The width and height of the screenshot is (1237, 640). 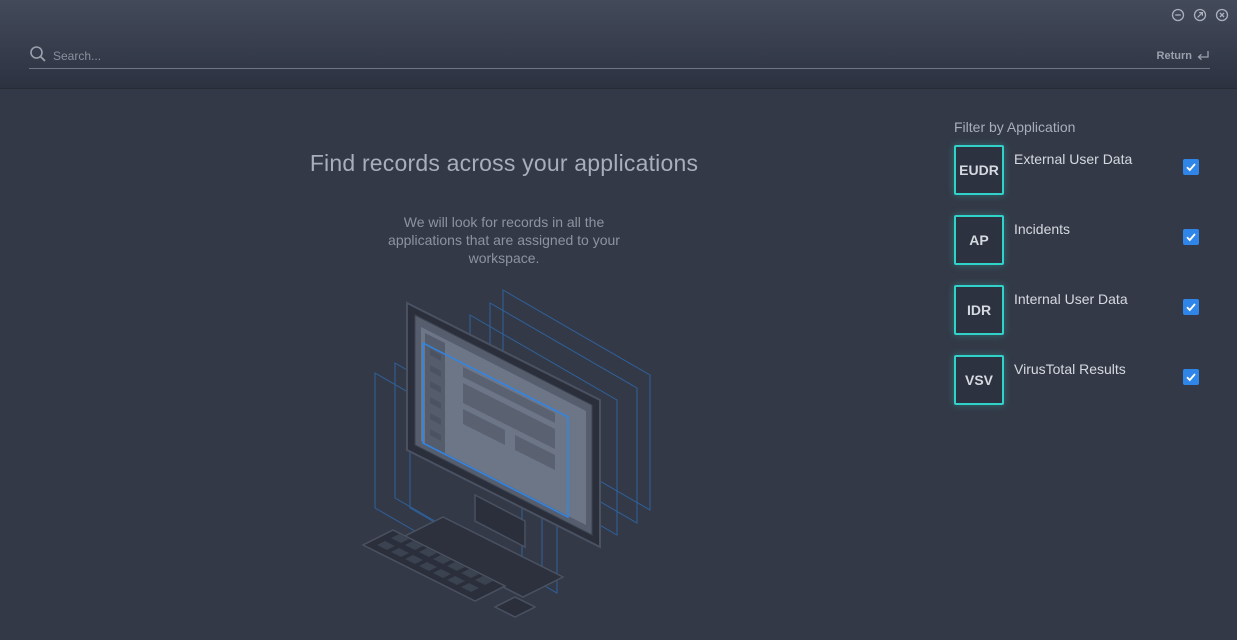 What do you see at coordinates (1015, 127) in the screenshot?
I see `filter-title: Filter by Application` at bounding box center [1015, 127].